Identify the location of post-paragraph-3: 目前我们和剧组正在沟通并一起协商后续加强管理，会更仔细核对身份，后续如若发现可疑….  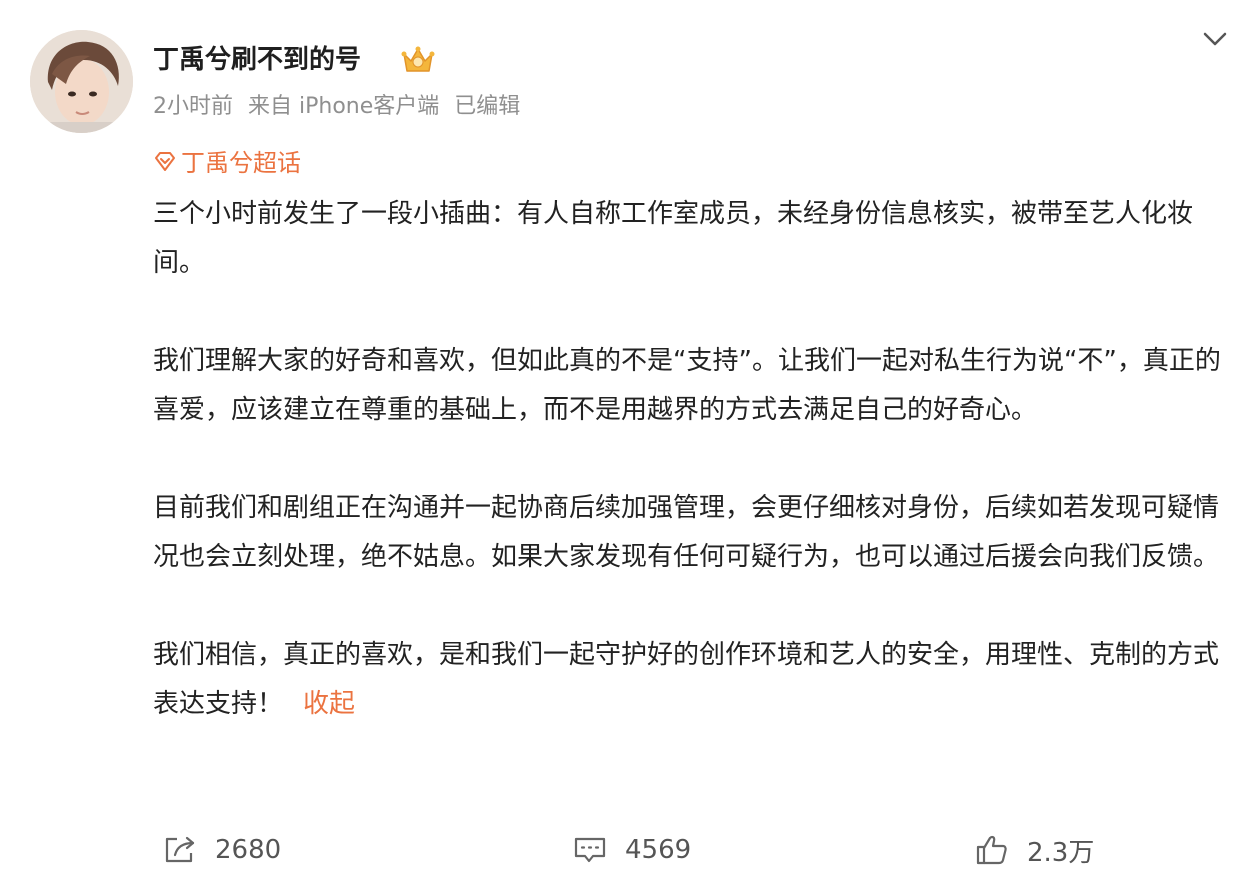
(686, 532).